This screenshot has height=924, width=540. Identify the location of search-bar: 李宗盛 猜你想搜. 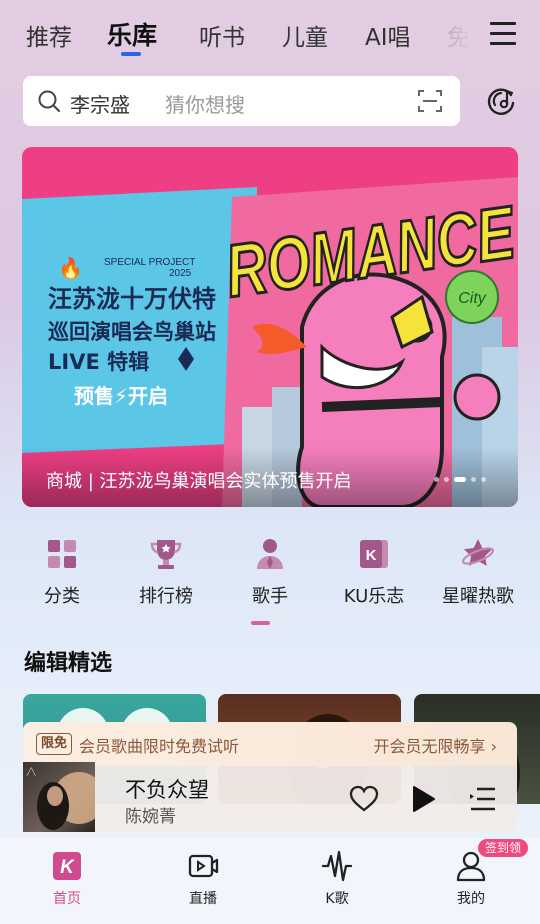
(241, 101).